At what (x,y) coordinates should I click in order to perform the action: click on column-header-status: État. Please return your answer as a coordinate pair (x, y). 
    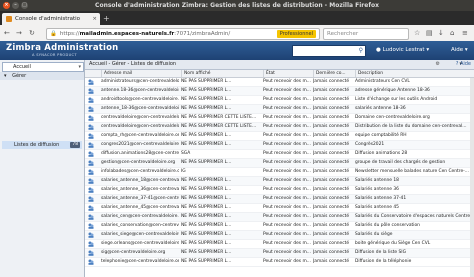
    Looking at the image, I should click on (288, 73).